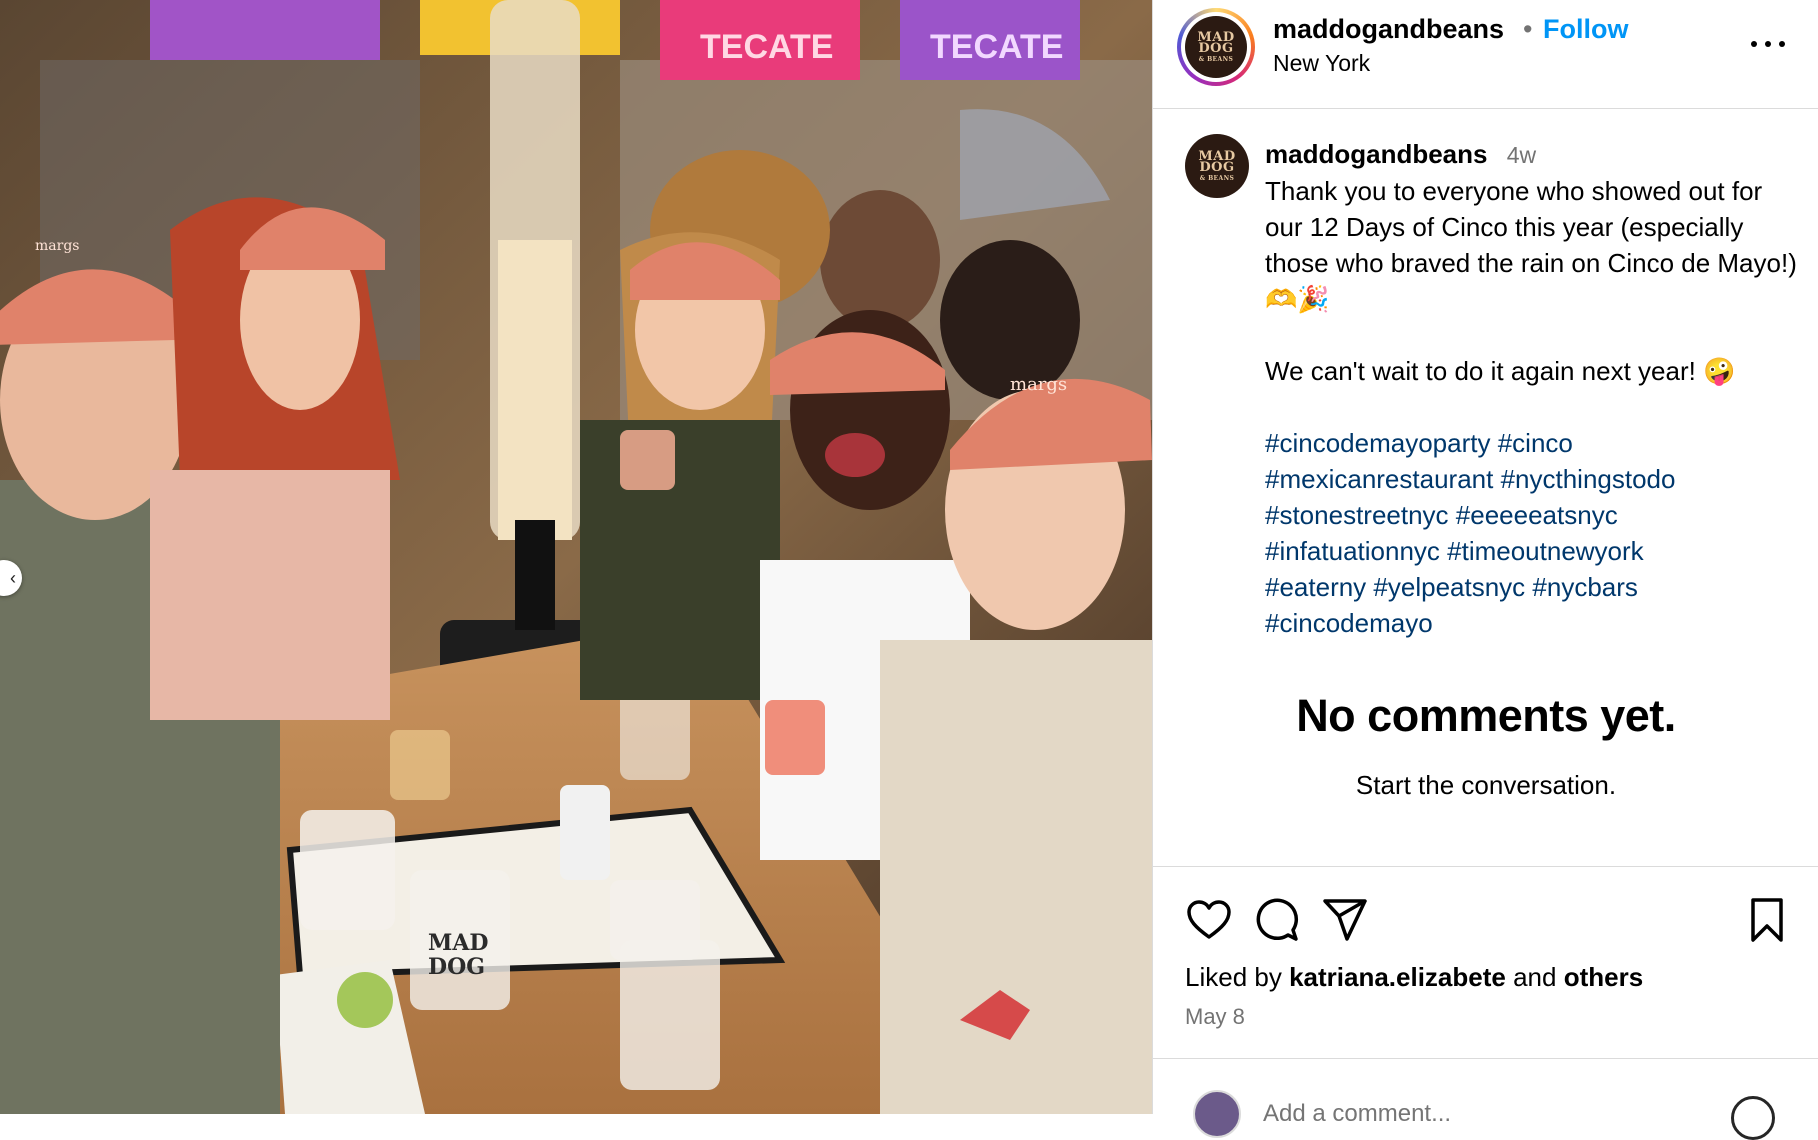 This screenshot has height=1140, width=1818. What do you see at coordinates (57, 246) in the screenshot?
I see `hat-text-1: margs` at bounding box center [57, 246].